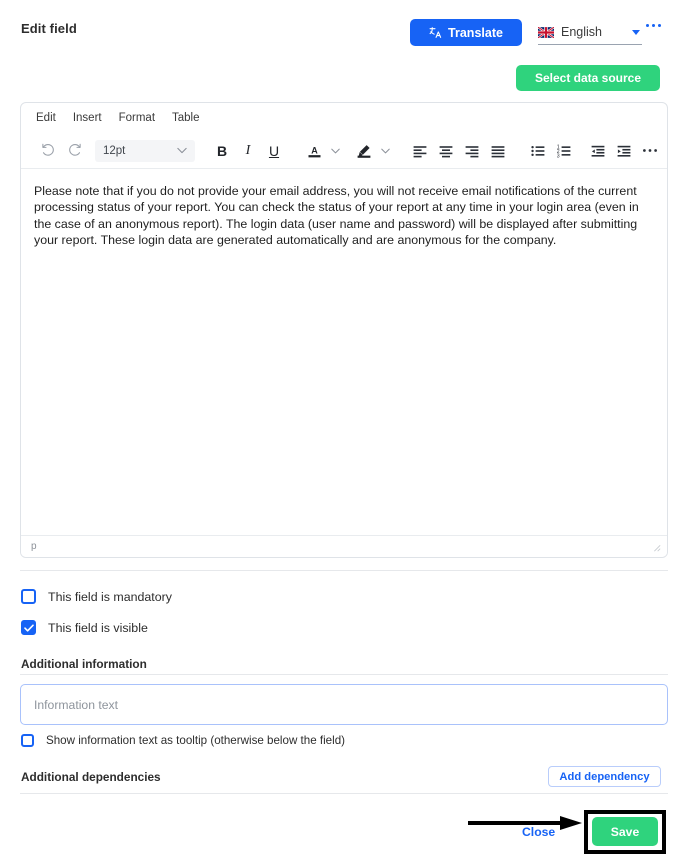  What do you see at coordinates (538, 151) in the screenshot?
I see `bullet-list-icon` at bounding box center [538, 151].